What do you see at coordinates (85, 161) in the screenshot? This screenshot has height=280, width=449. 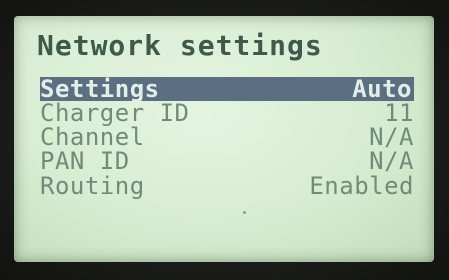 I see `menu-item-label: PAN ID` at bounding box center [85, 161].